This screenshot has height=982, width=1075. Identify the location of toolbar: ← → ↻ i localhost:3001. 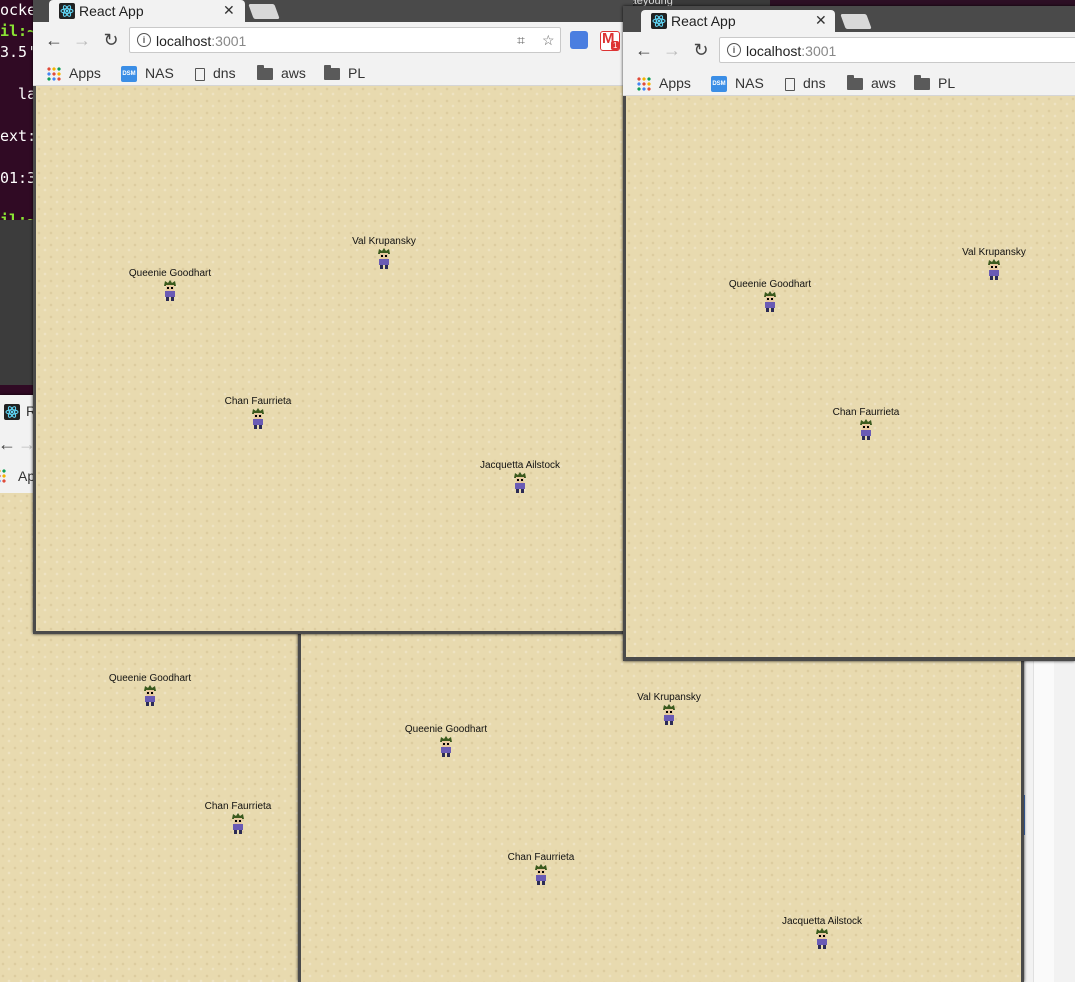
(849, 51).